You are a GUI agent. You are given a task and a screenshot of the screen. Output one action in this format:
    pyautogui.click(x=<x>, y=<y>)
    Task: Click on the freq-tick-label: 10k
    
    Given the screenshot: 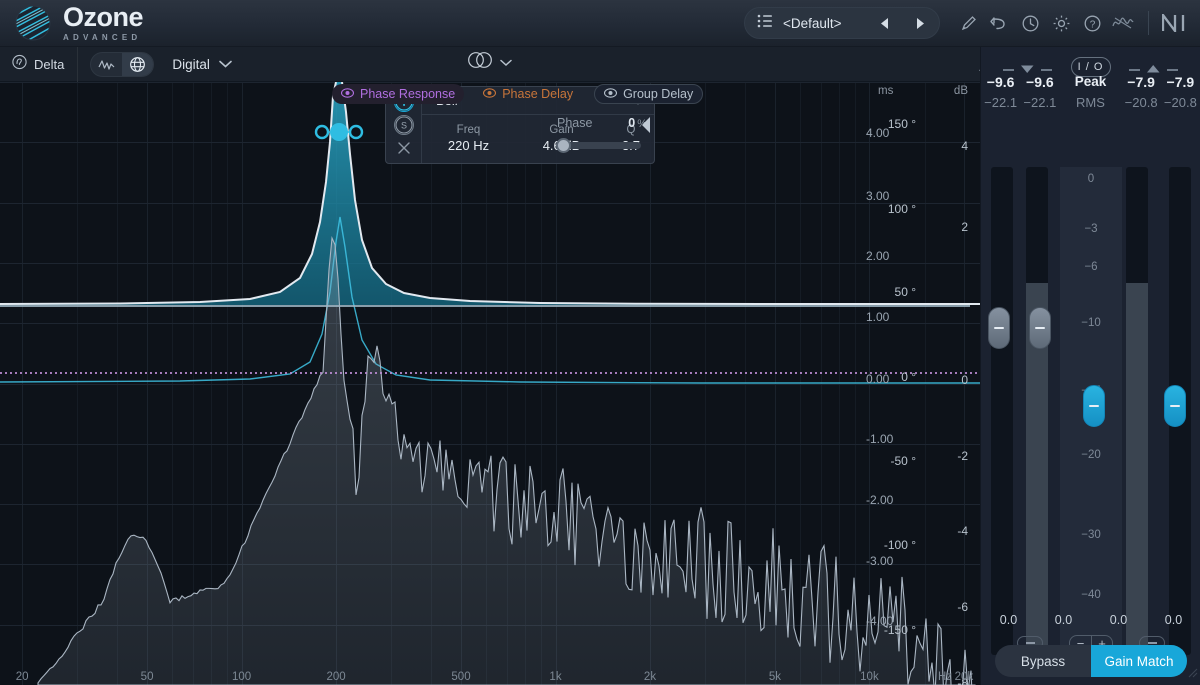 What is the action you would take?
    pyautogui.click(x=869, y=677)
    